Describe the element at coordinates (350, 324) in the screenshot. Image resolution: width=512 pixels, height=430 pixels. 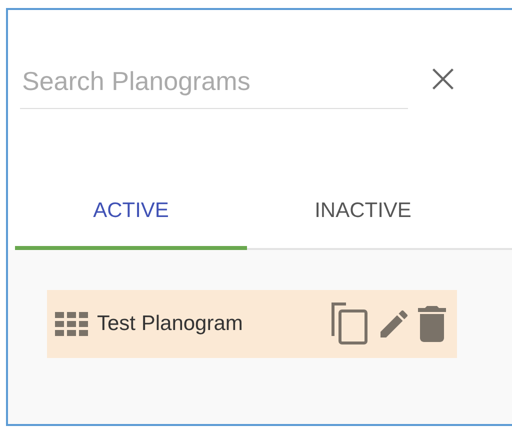
I see `copy-icon` at that location.